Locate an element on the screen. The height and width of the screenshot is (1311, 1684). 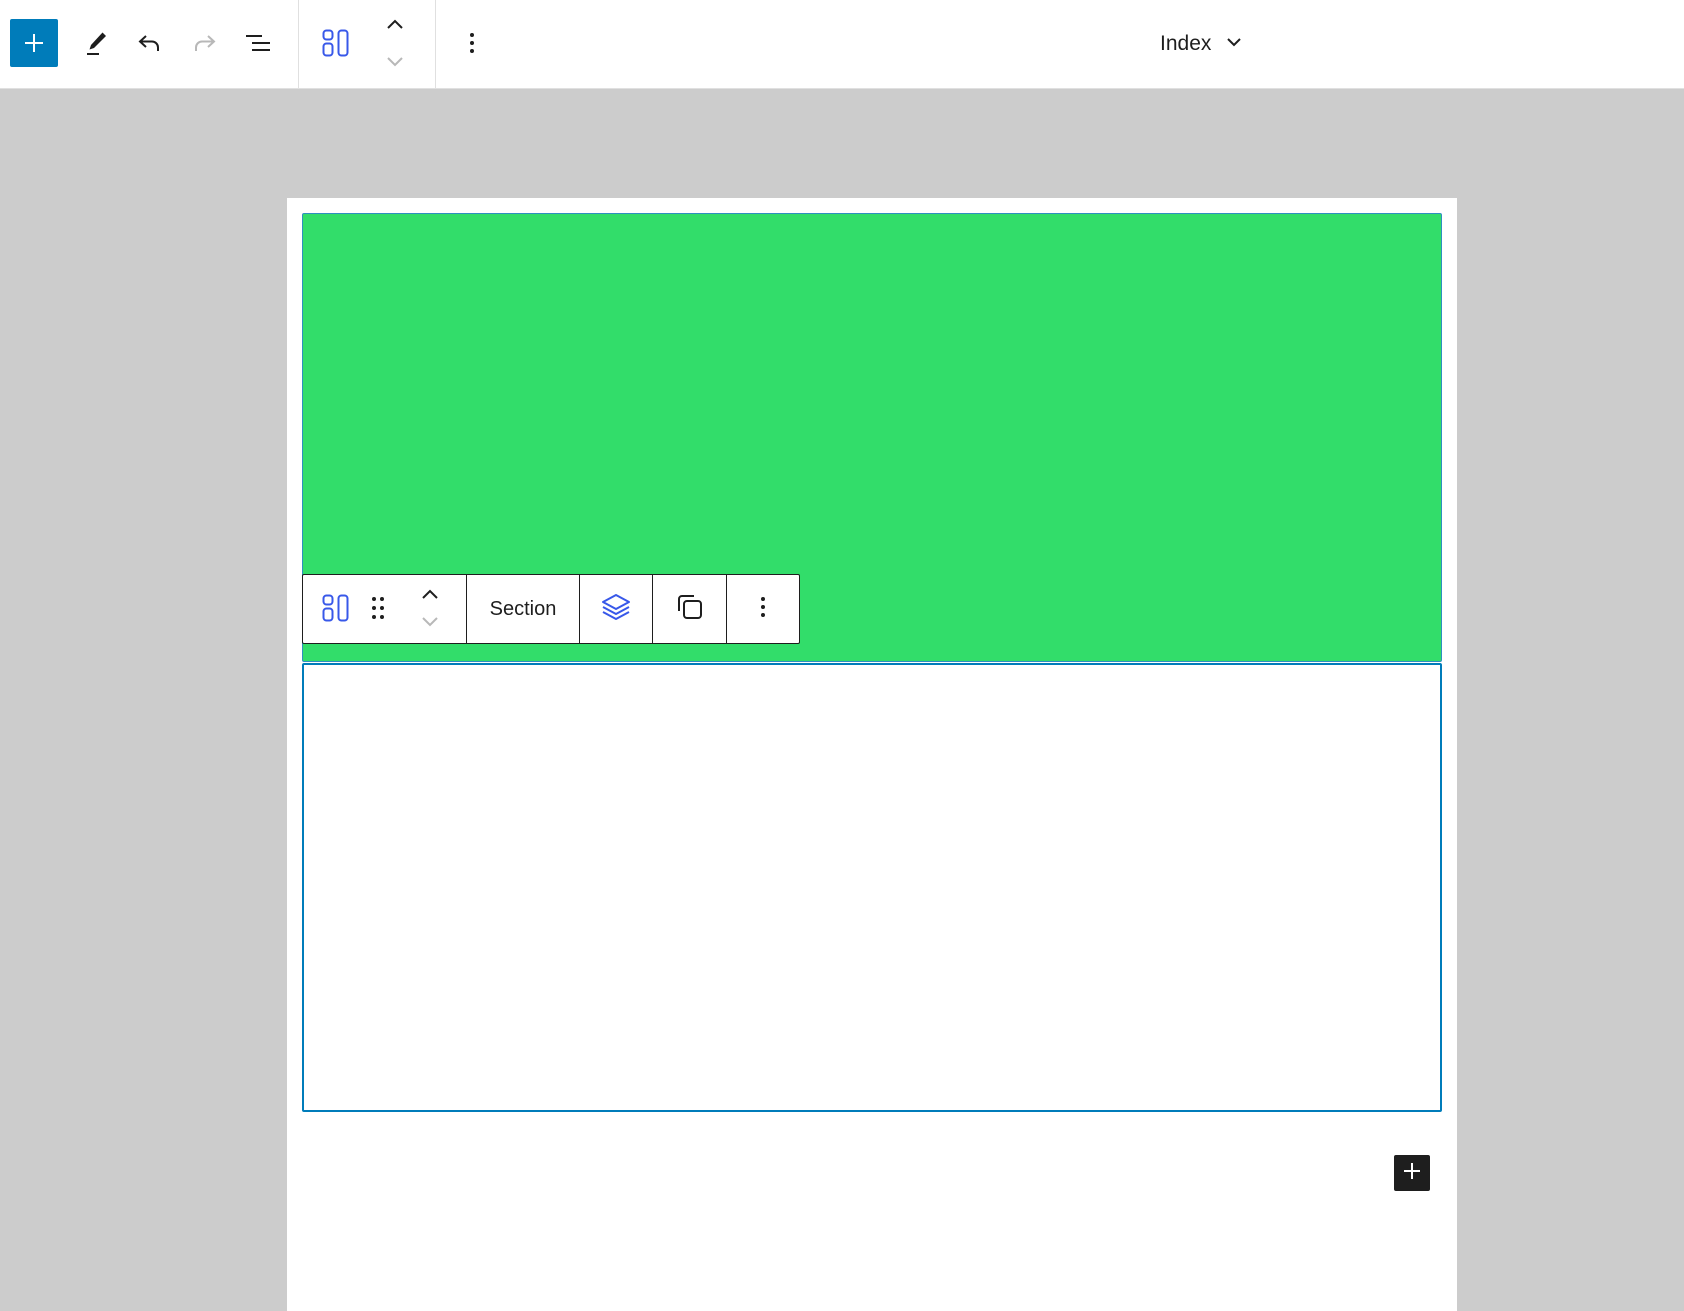
block-appender-button is located at coordinates (1412, 1173).